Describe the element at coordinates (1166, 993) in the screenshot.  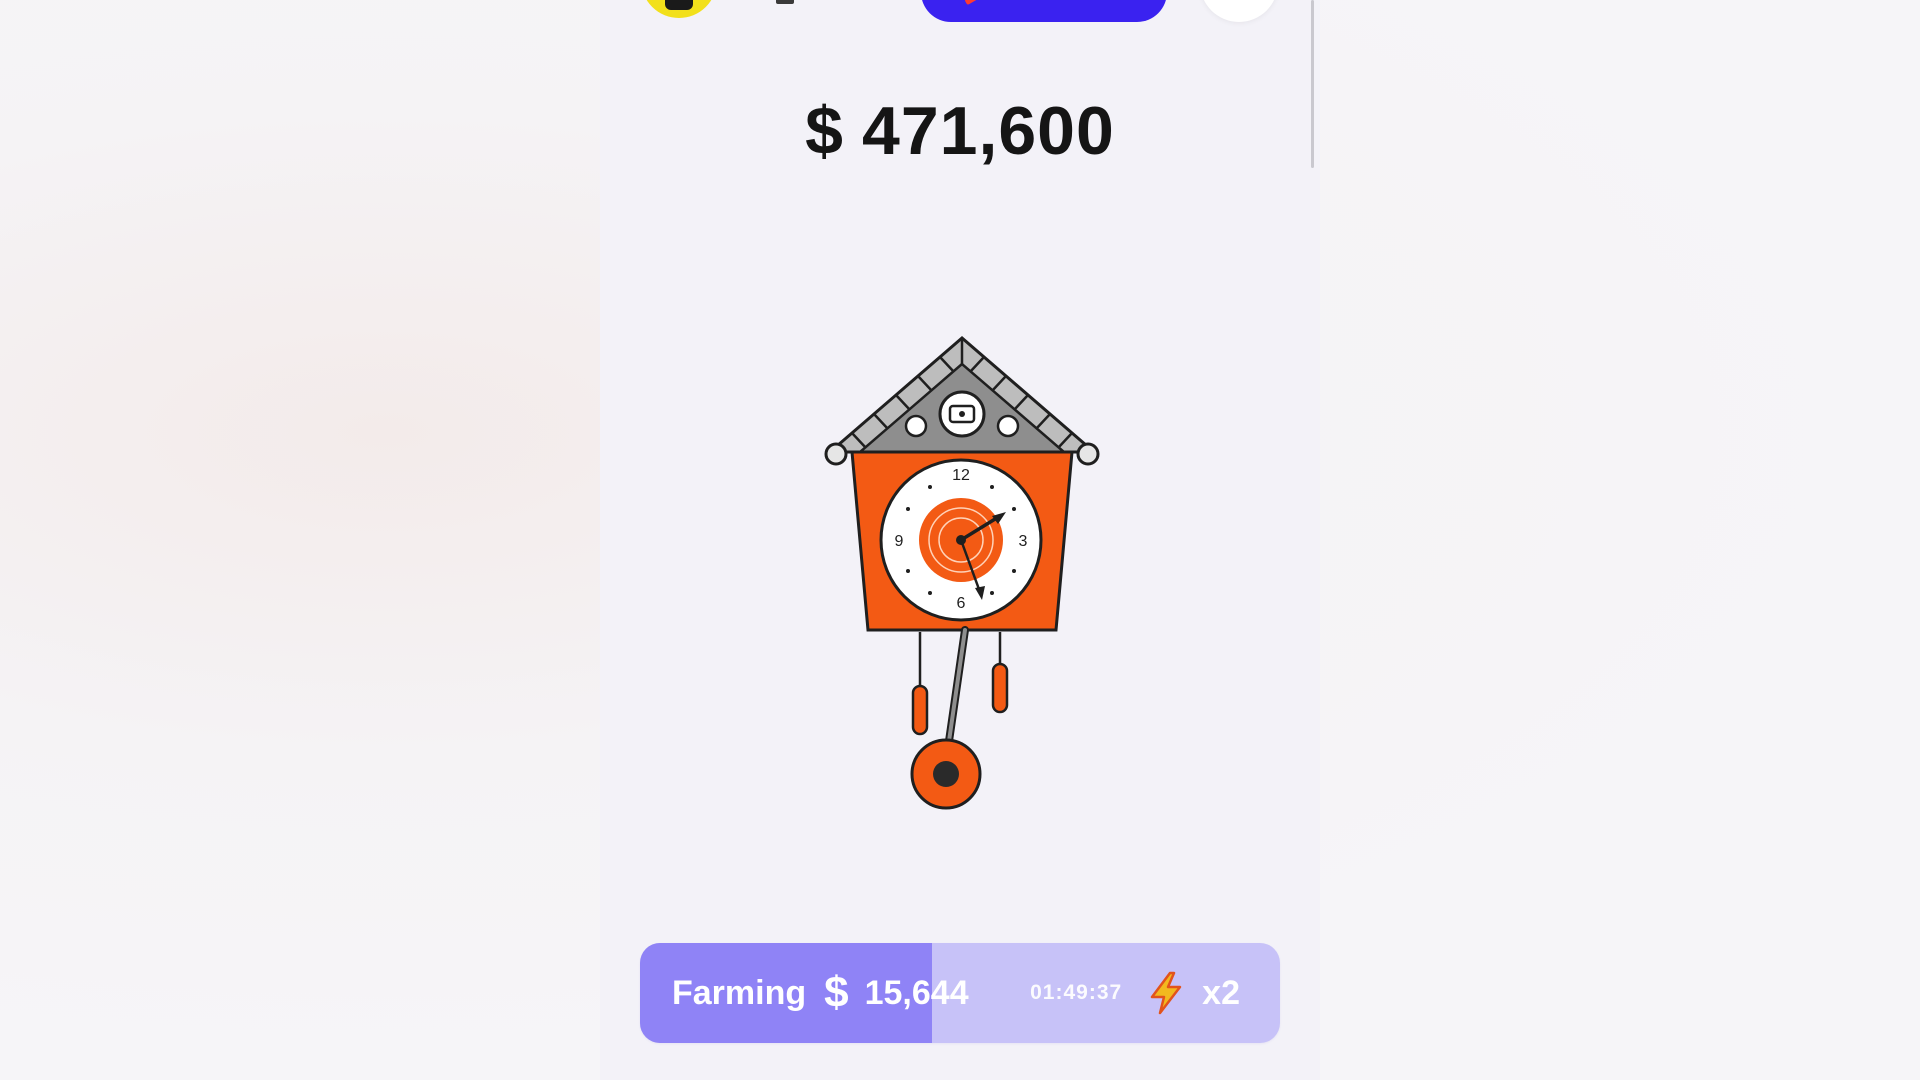
I see `lightning-icon` at that location.